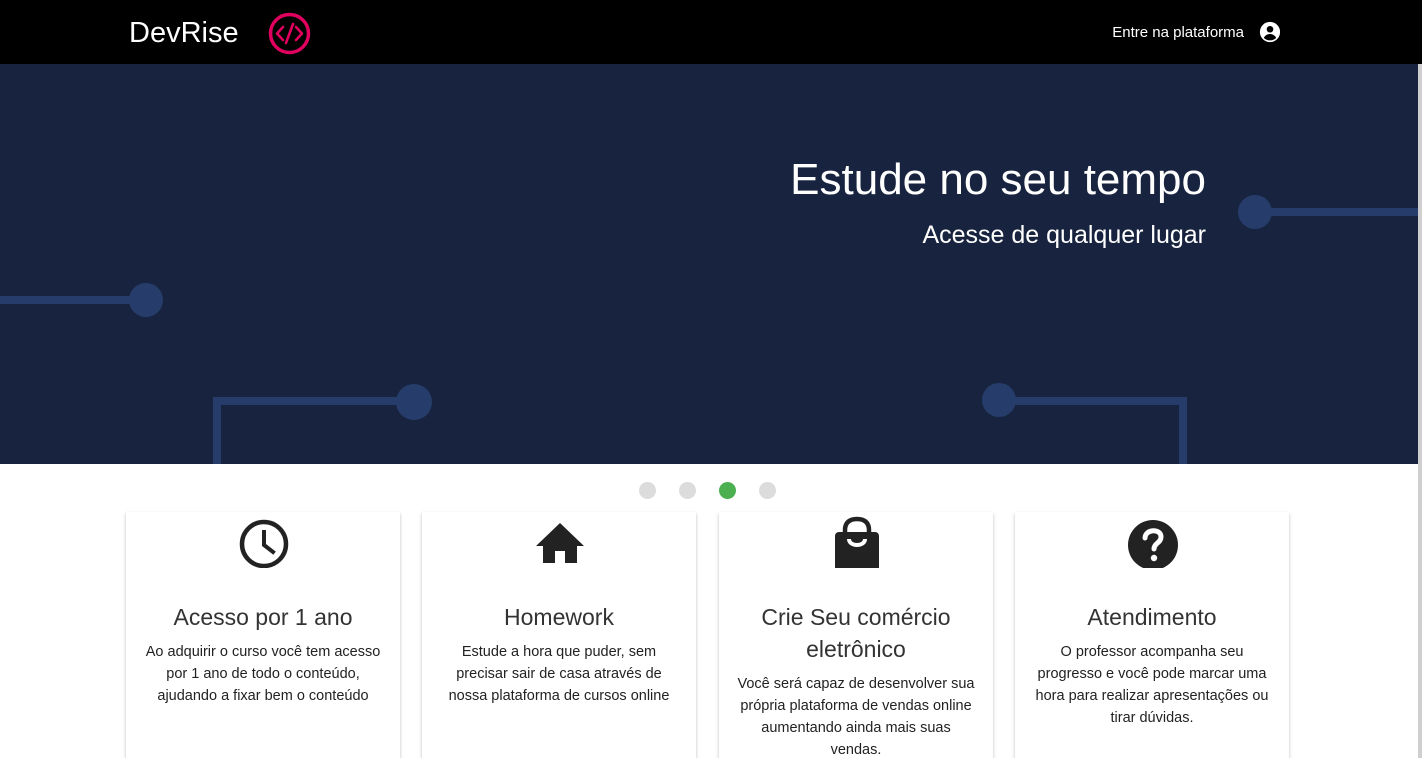  I want to click on help-circle-icon, so click(1153, 544).